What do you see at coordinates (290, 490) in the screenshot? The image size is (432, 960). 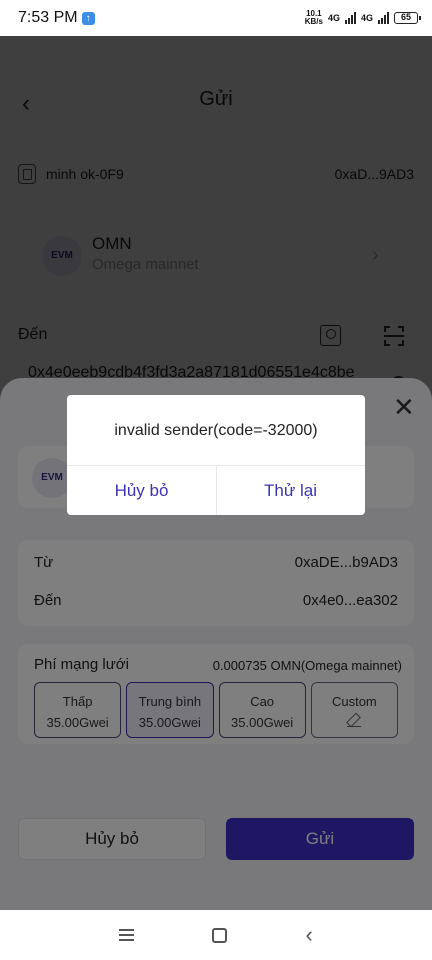 I see `dialog-retry-button: Thử lại` at bounding box center [290, 490].